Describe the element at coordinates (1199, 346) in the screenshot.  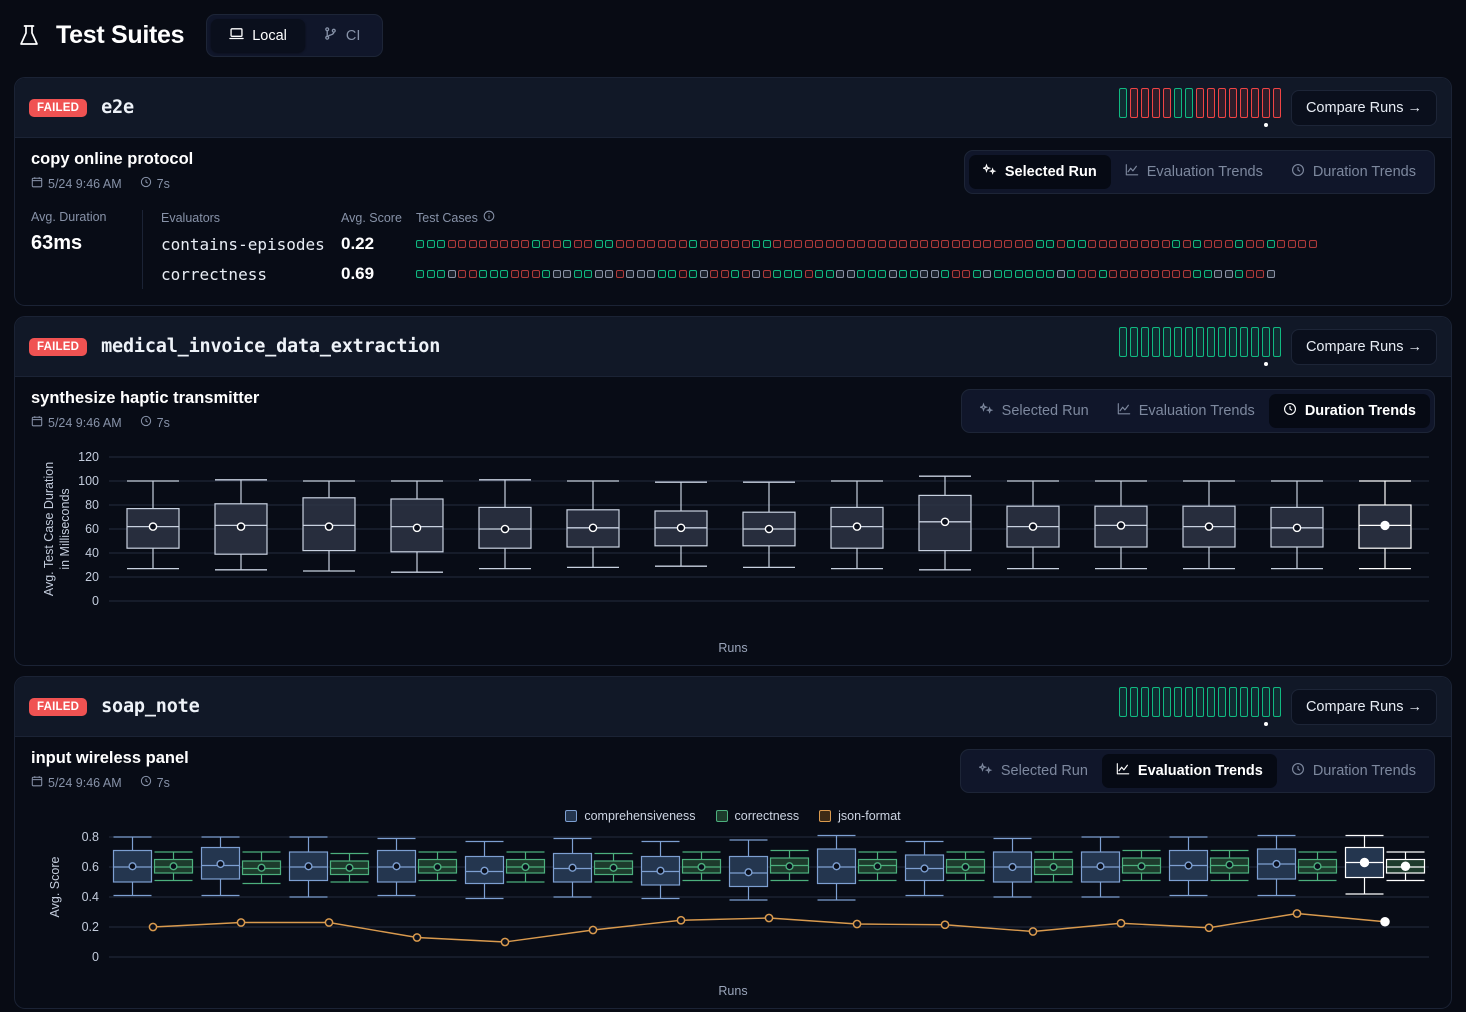
I see `run-history-bars` at that location.